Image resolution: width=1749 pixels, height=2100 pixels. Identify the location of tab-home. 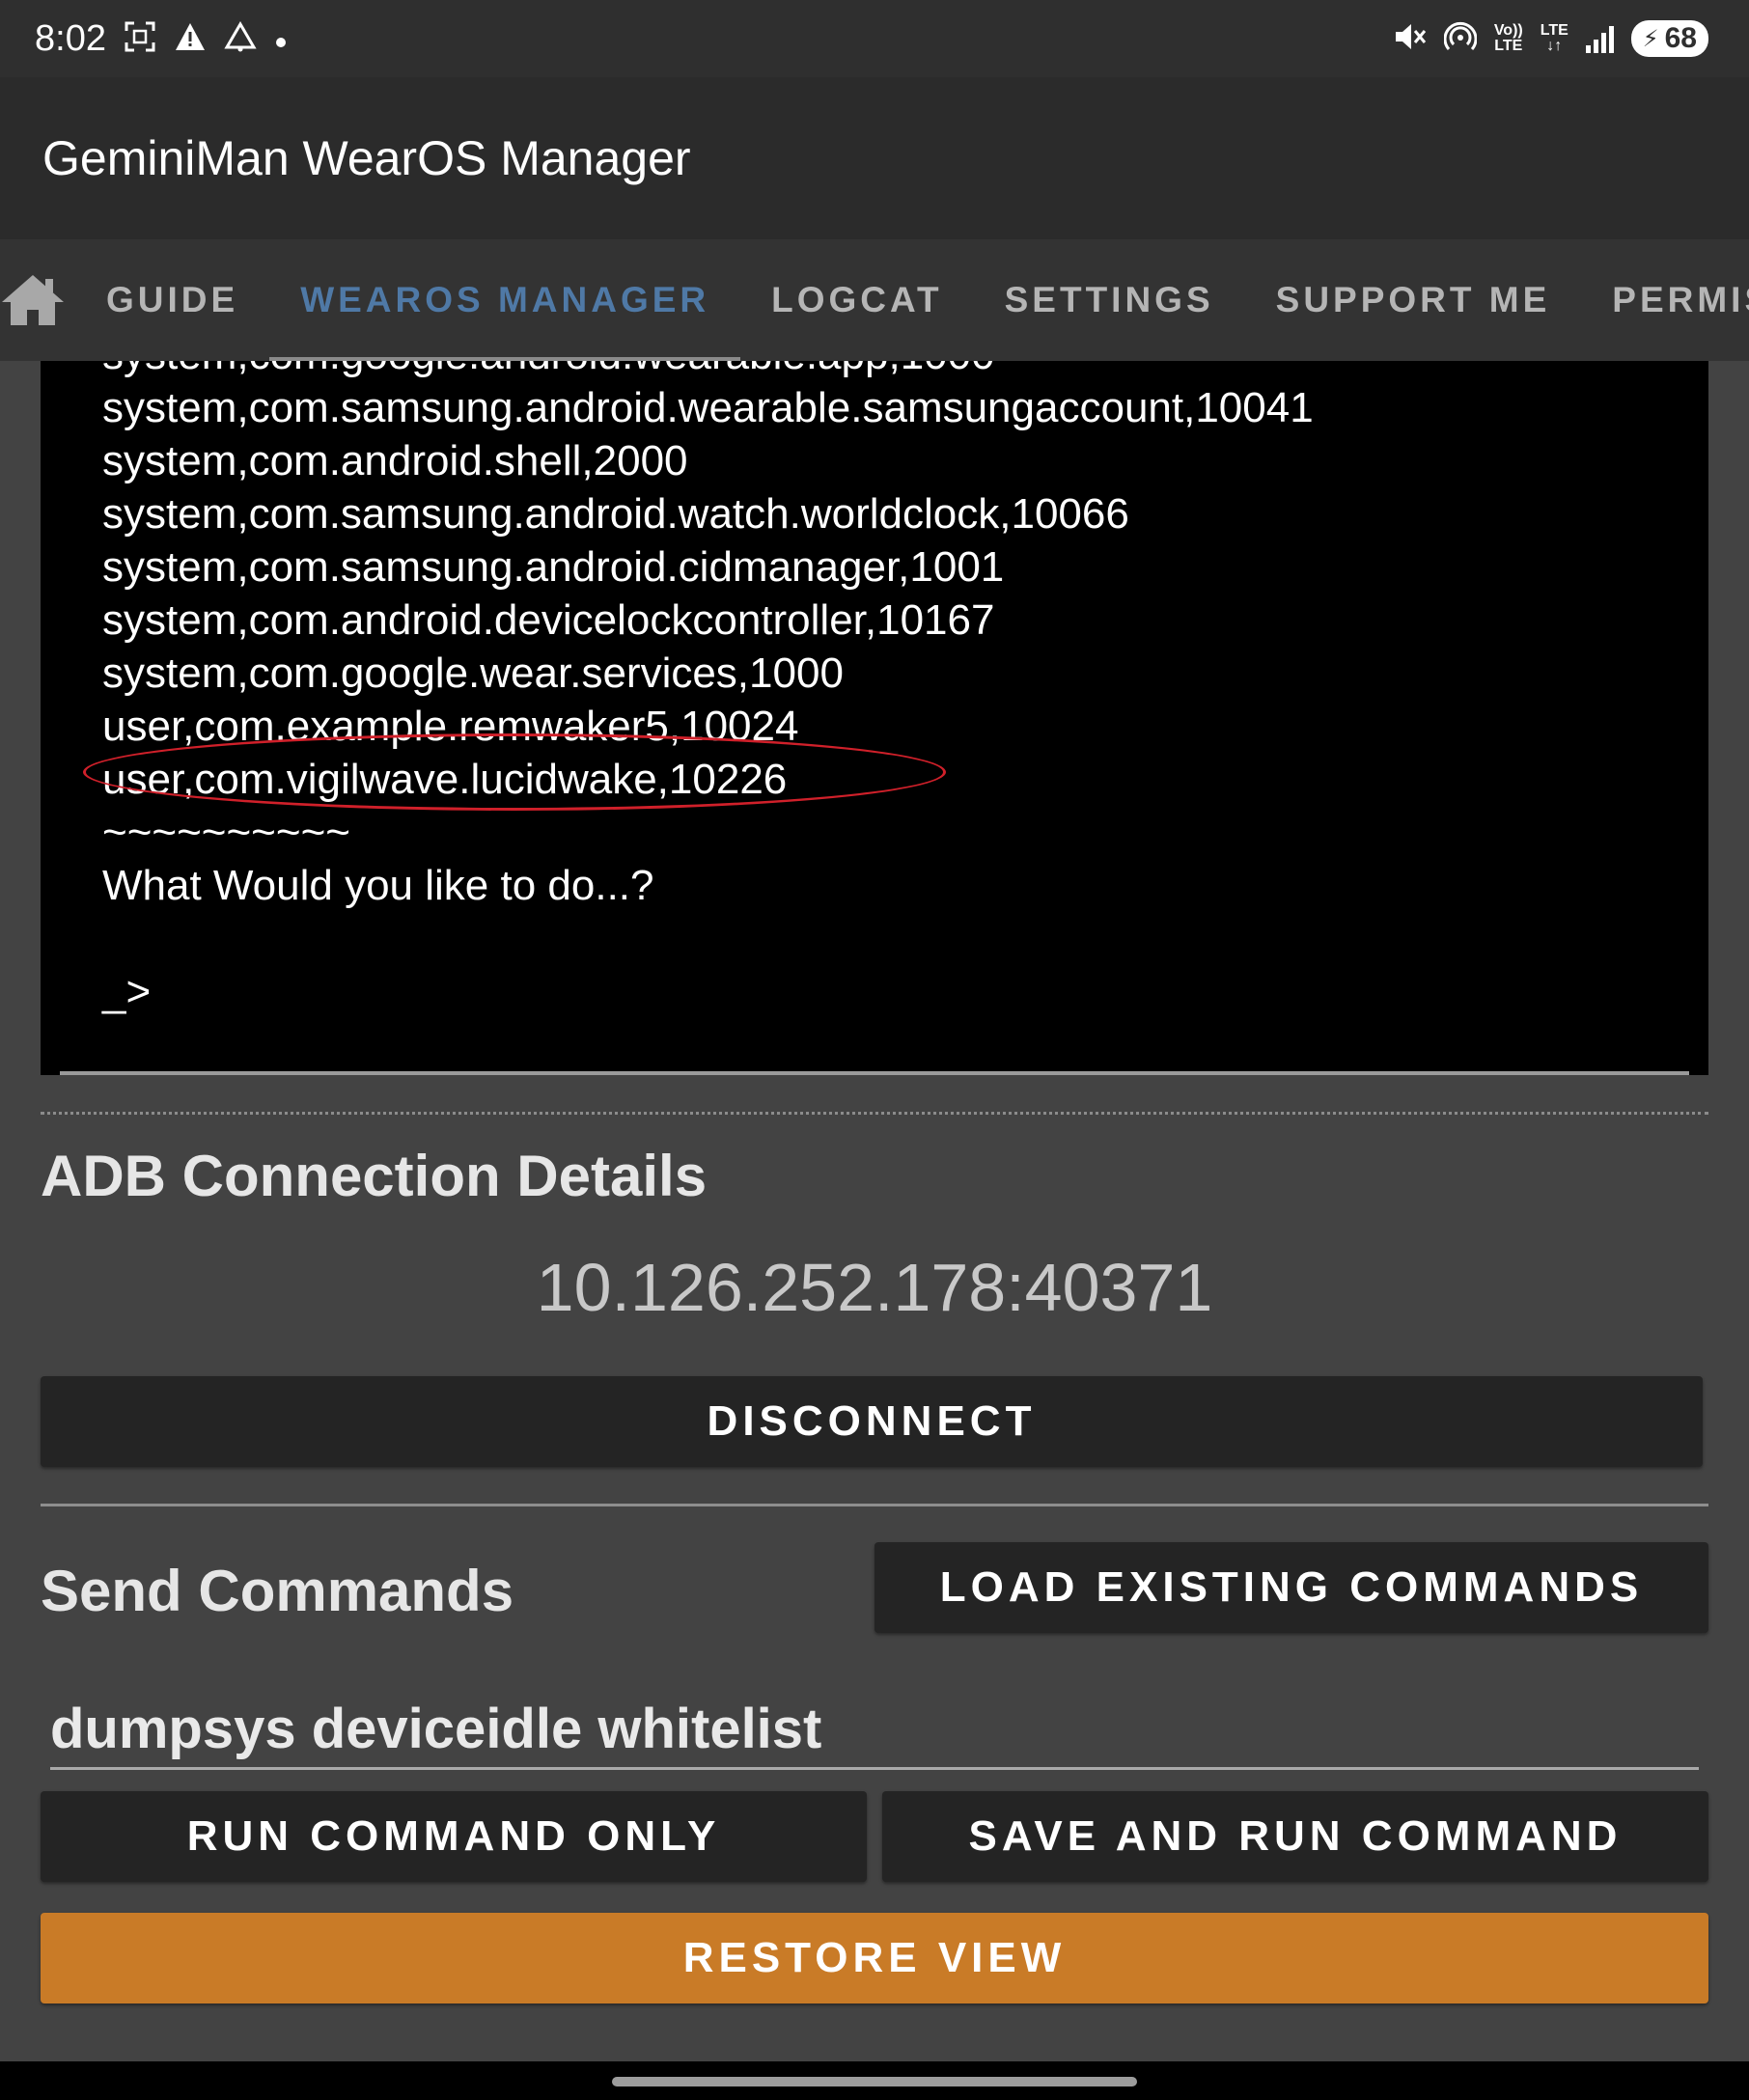
(35, 300).